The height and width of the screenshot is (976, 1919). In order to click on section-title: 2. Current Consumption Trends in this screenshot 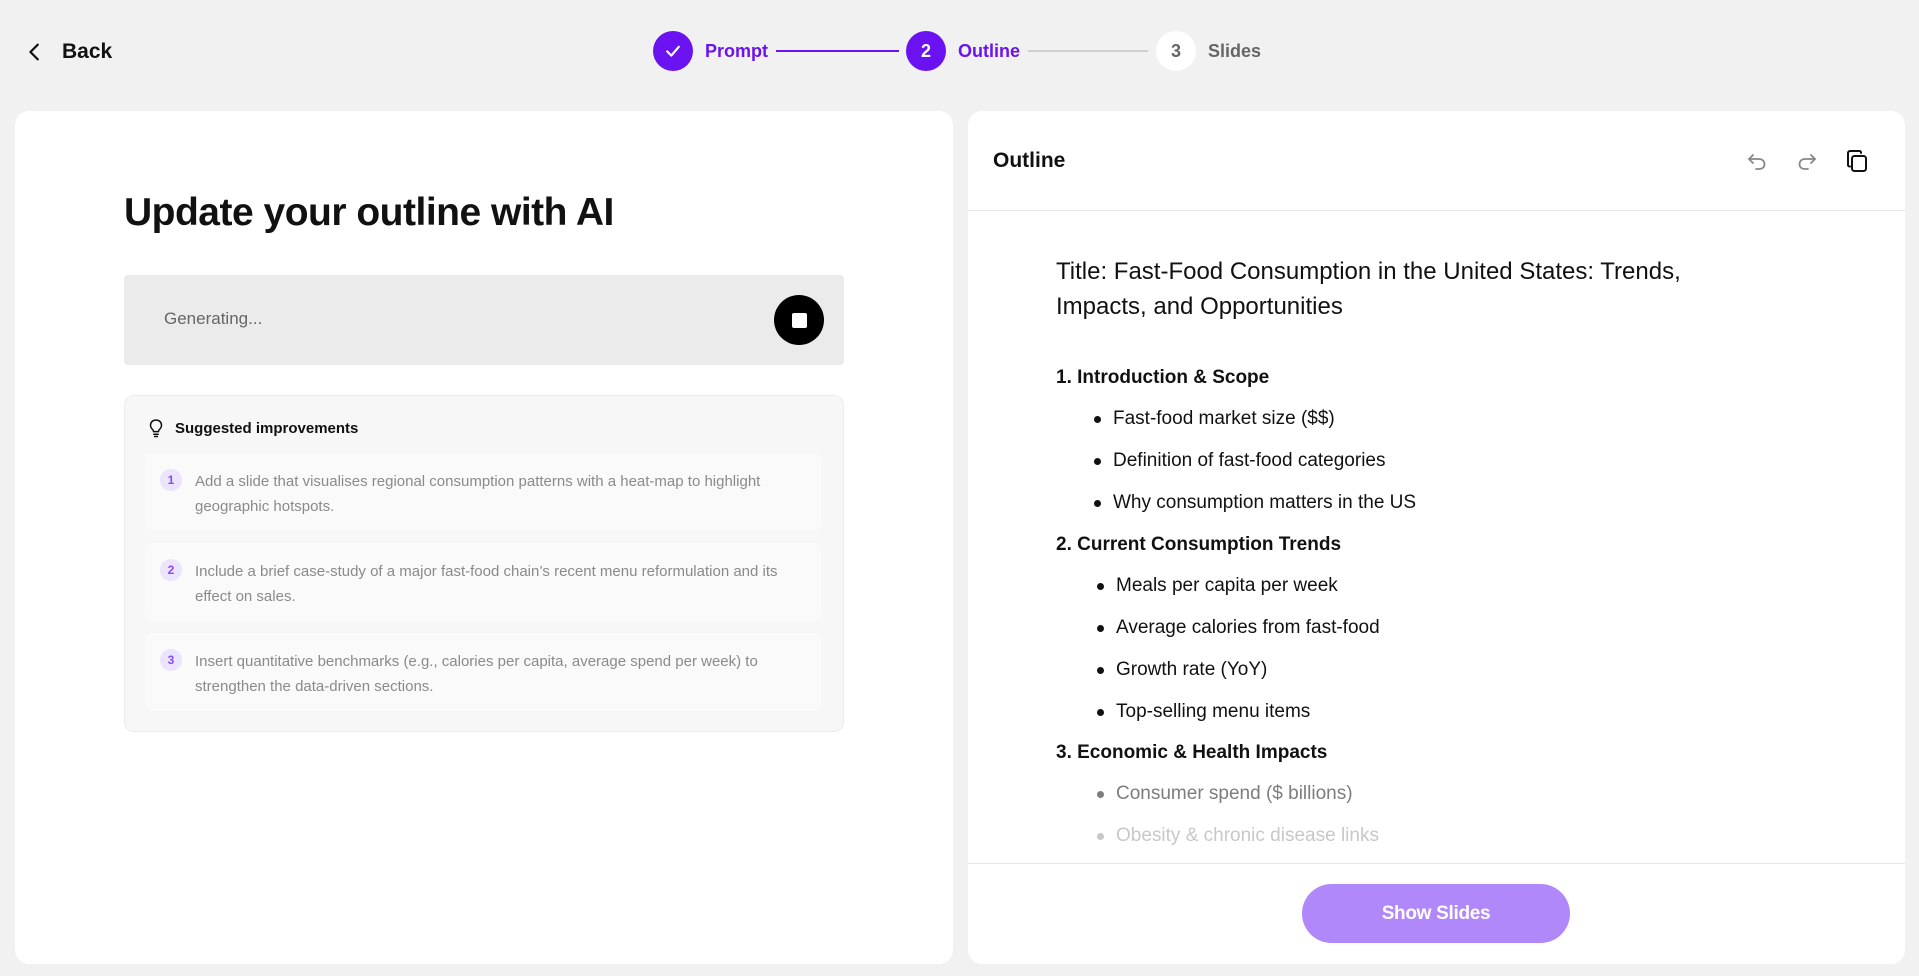, I will do `click(1199, 544)`.